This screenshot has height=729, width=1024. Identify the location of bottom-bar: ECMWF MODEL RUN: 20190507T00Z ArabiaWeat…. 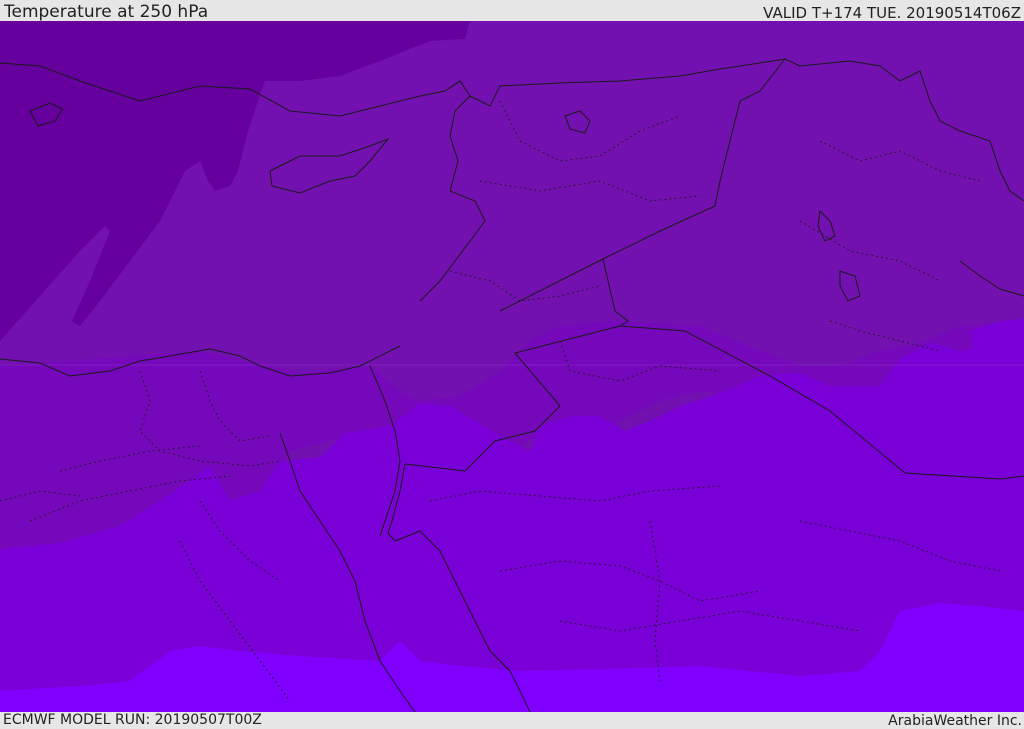
(512, 720).